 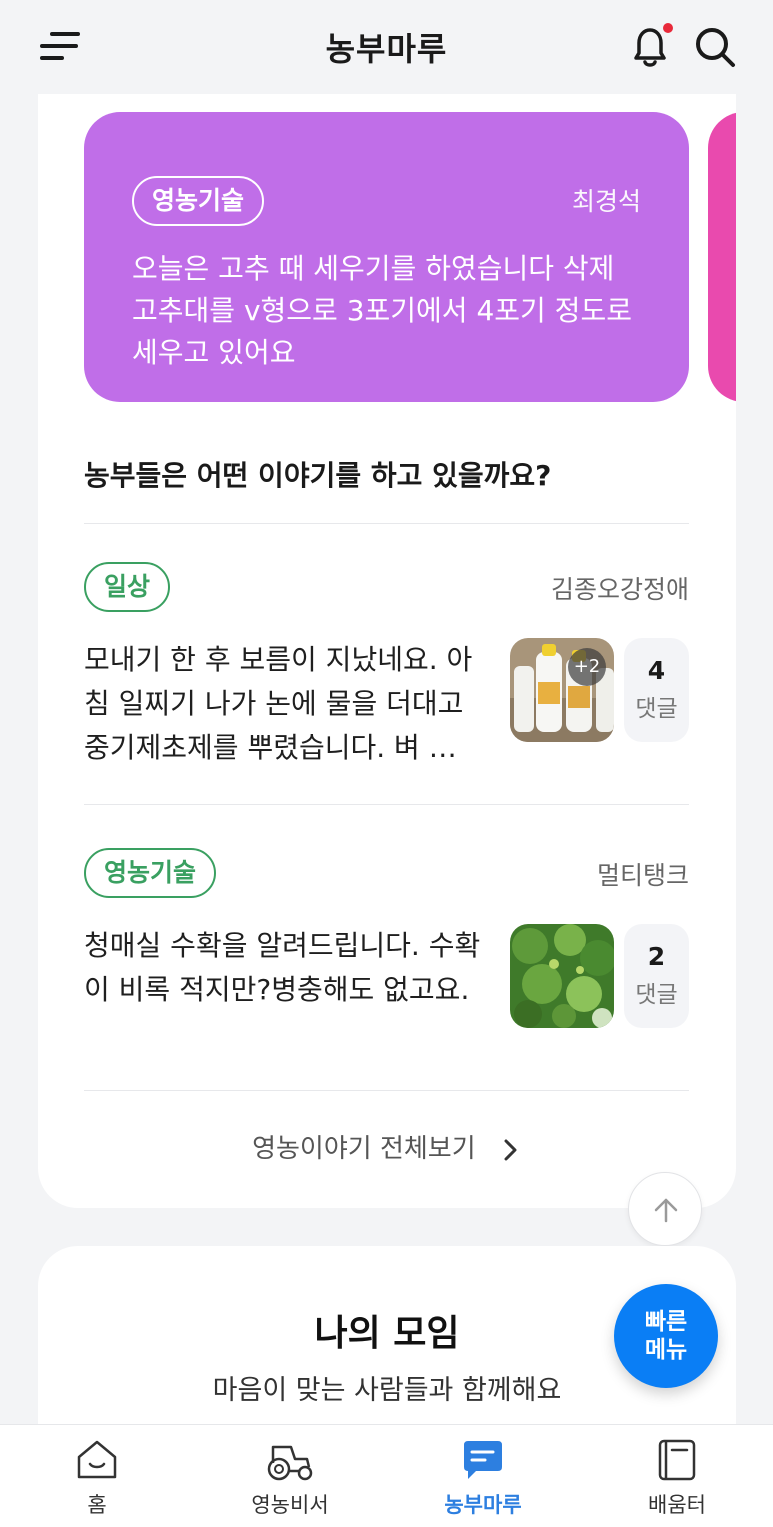 I want to click on nav-learning: 배움터, so click(x=677, y=1478).